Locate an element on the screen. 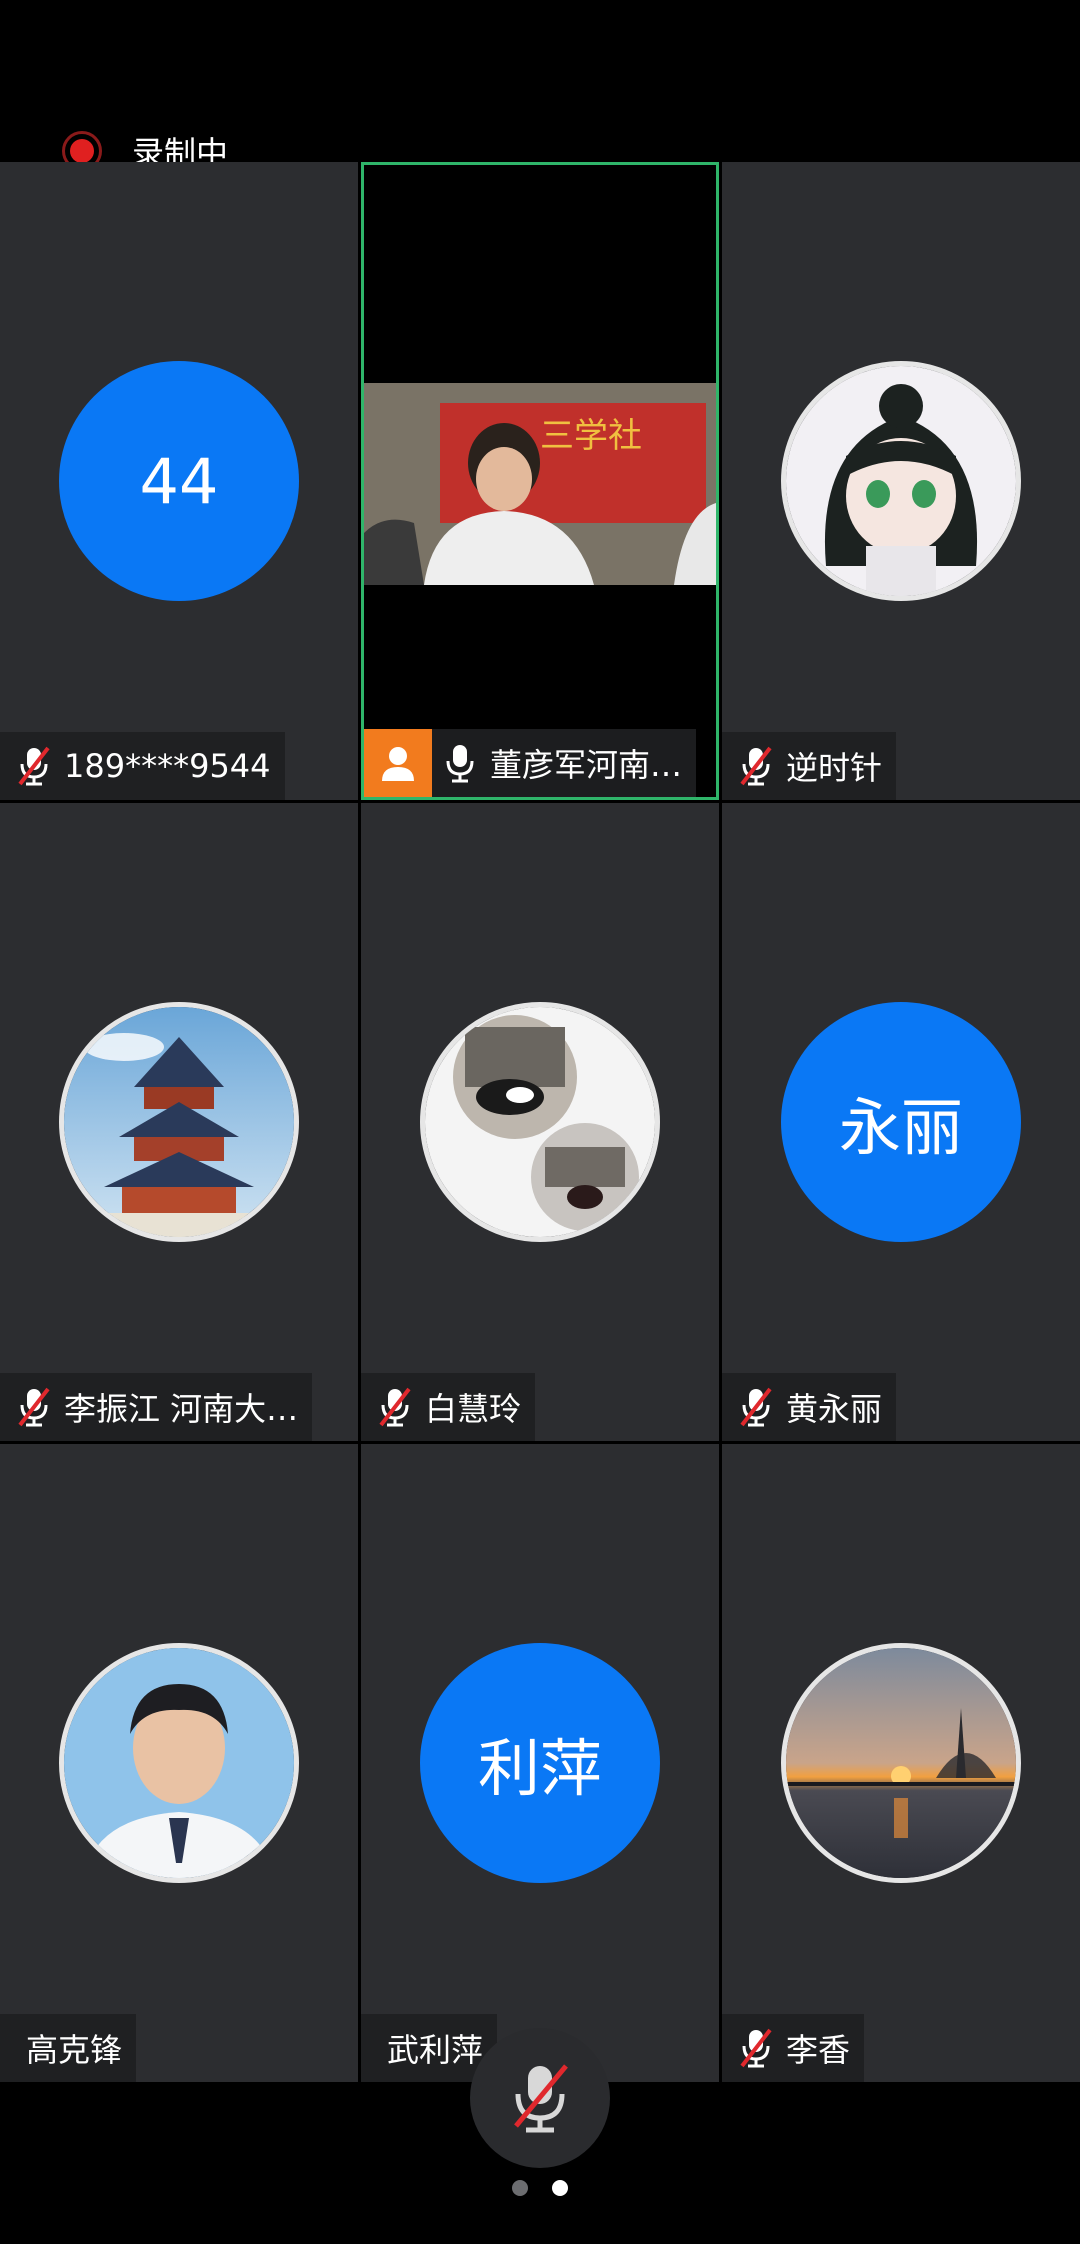 The image size is (1080, 2244). participant-tile: 永丽 黄永丽 is located at coordinates (901, 1122).